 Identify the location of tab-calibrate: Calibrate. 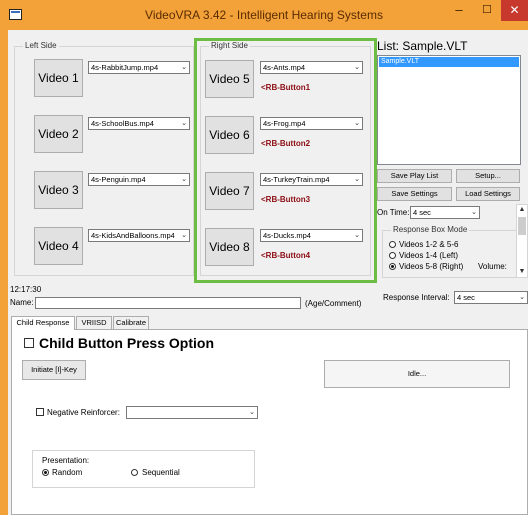
(131, 322).